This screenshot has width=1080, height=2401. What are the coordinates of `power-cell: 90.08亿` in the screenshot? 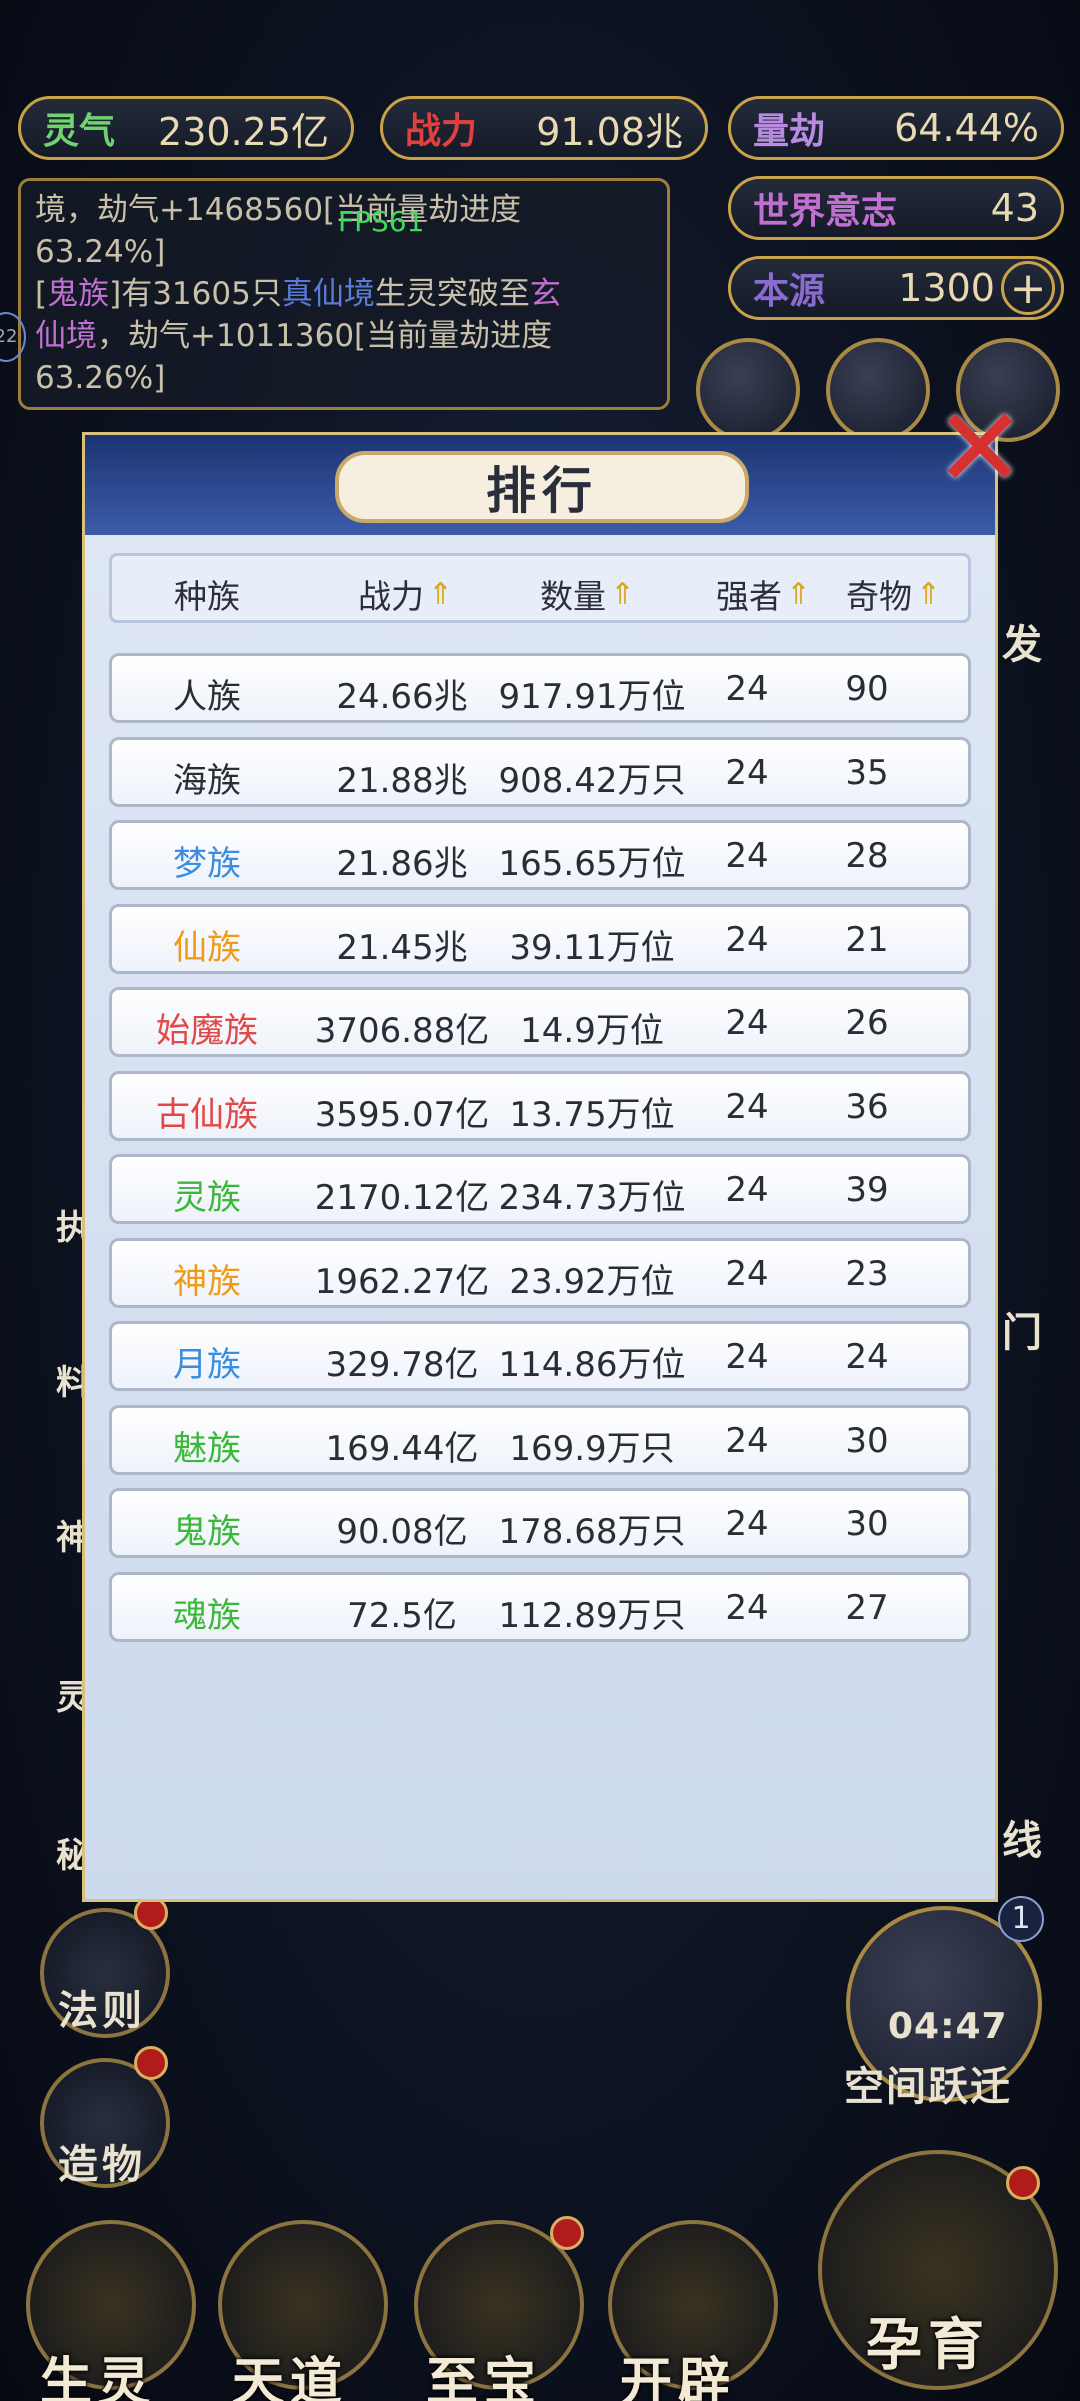 It's located at (402, 1532).